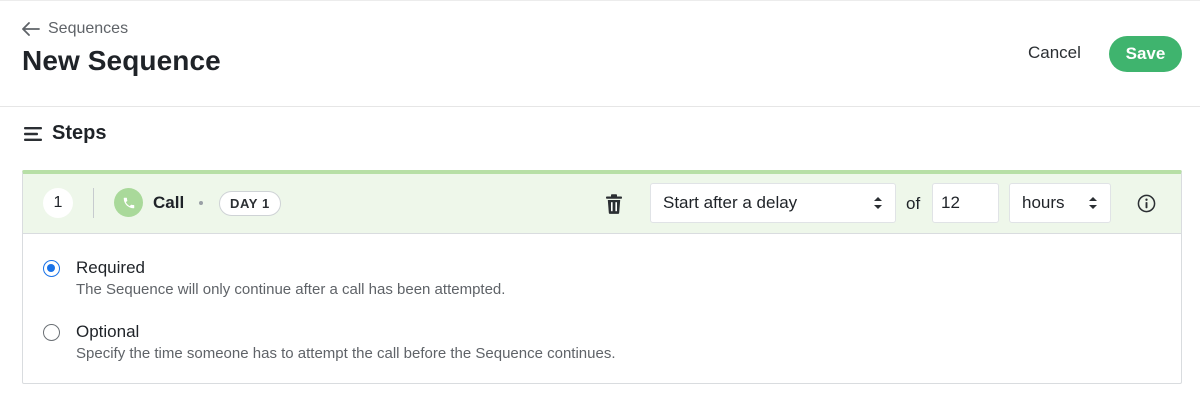 This screenshot has height=401, width=1200. Describe the element at coordinates (913, 203) in the screenshot. I see `of-label: of` at that location.